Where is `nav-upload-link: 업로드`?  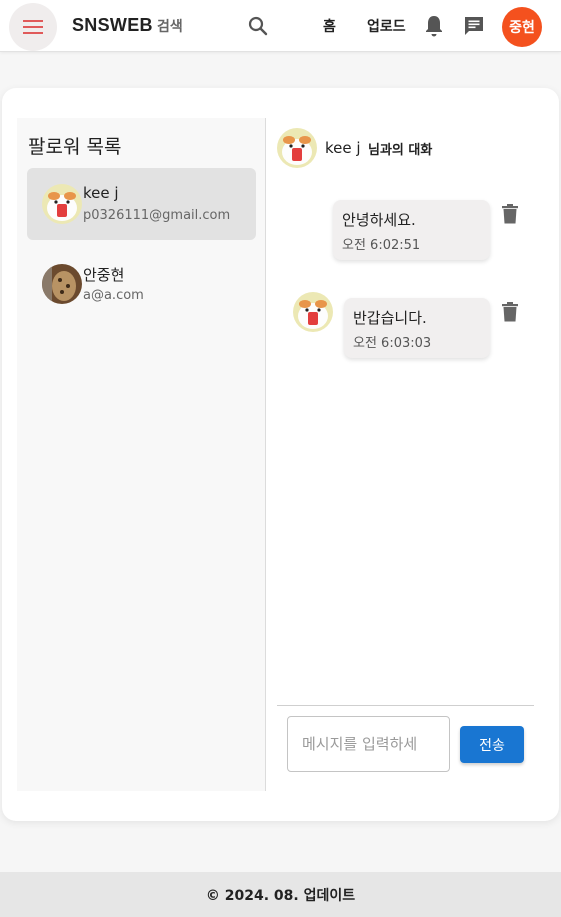 nav-upload-link: 업로드 is located at coordinates (386, 26).